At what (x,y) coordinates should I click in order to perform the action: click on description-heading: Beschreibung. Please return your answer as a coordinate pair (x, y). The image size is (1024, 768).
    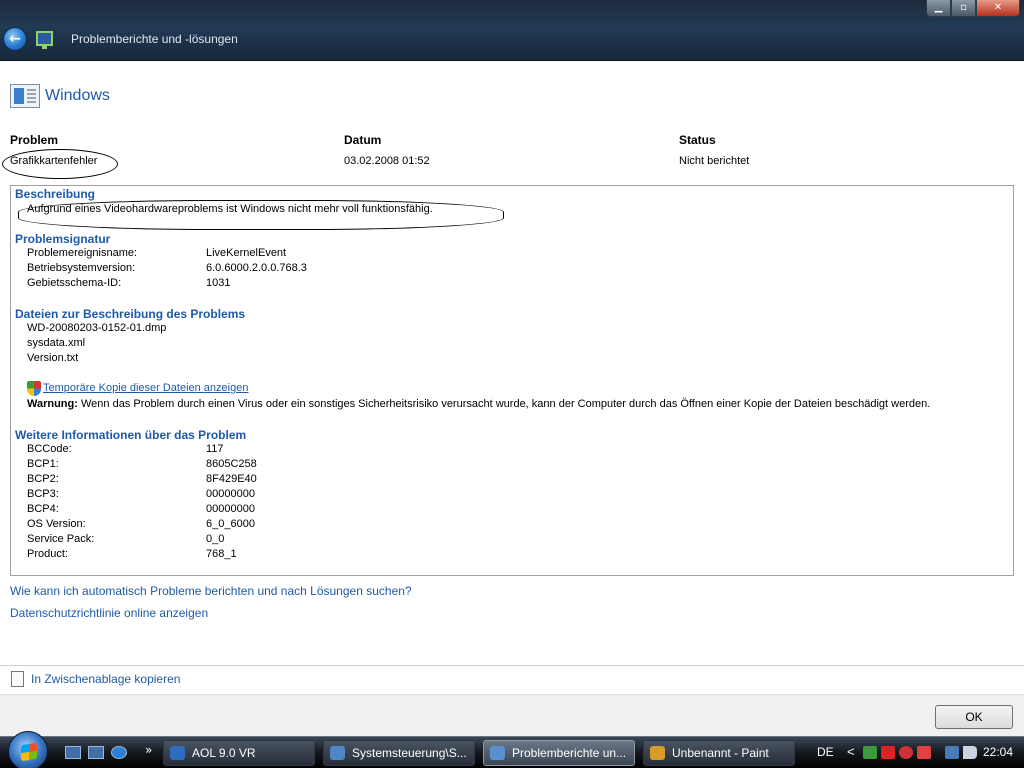
    Looking at the image, I should click on (55, 194).